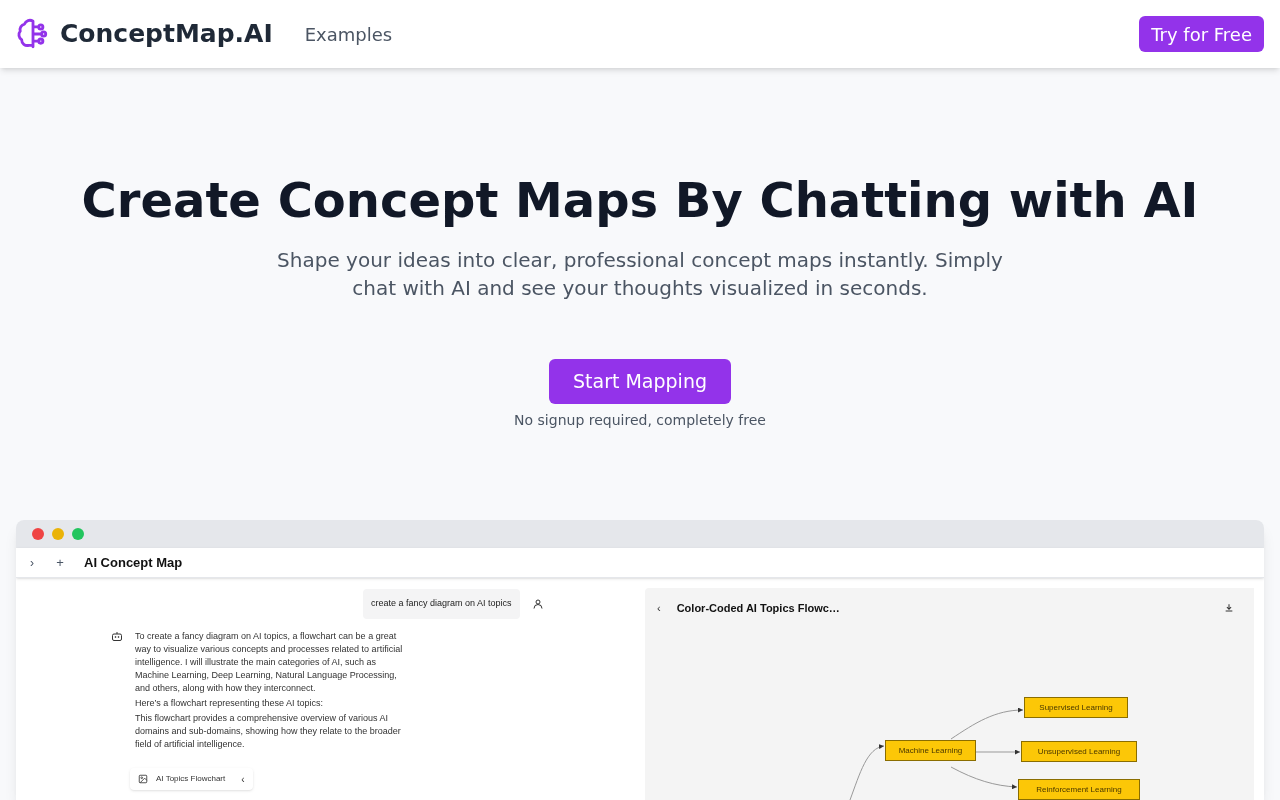 This screenshot has height=800, width=1280. What do you see at coordinates (640, 420) in the screenshot?
I see `signup-note: No signup required, completely free` at bounding box center [640, 420].